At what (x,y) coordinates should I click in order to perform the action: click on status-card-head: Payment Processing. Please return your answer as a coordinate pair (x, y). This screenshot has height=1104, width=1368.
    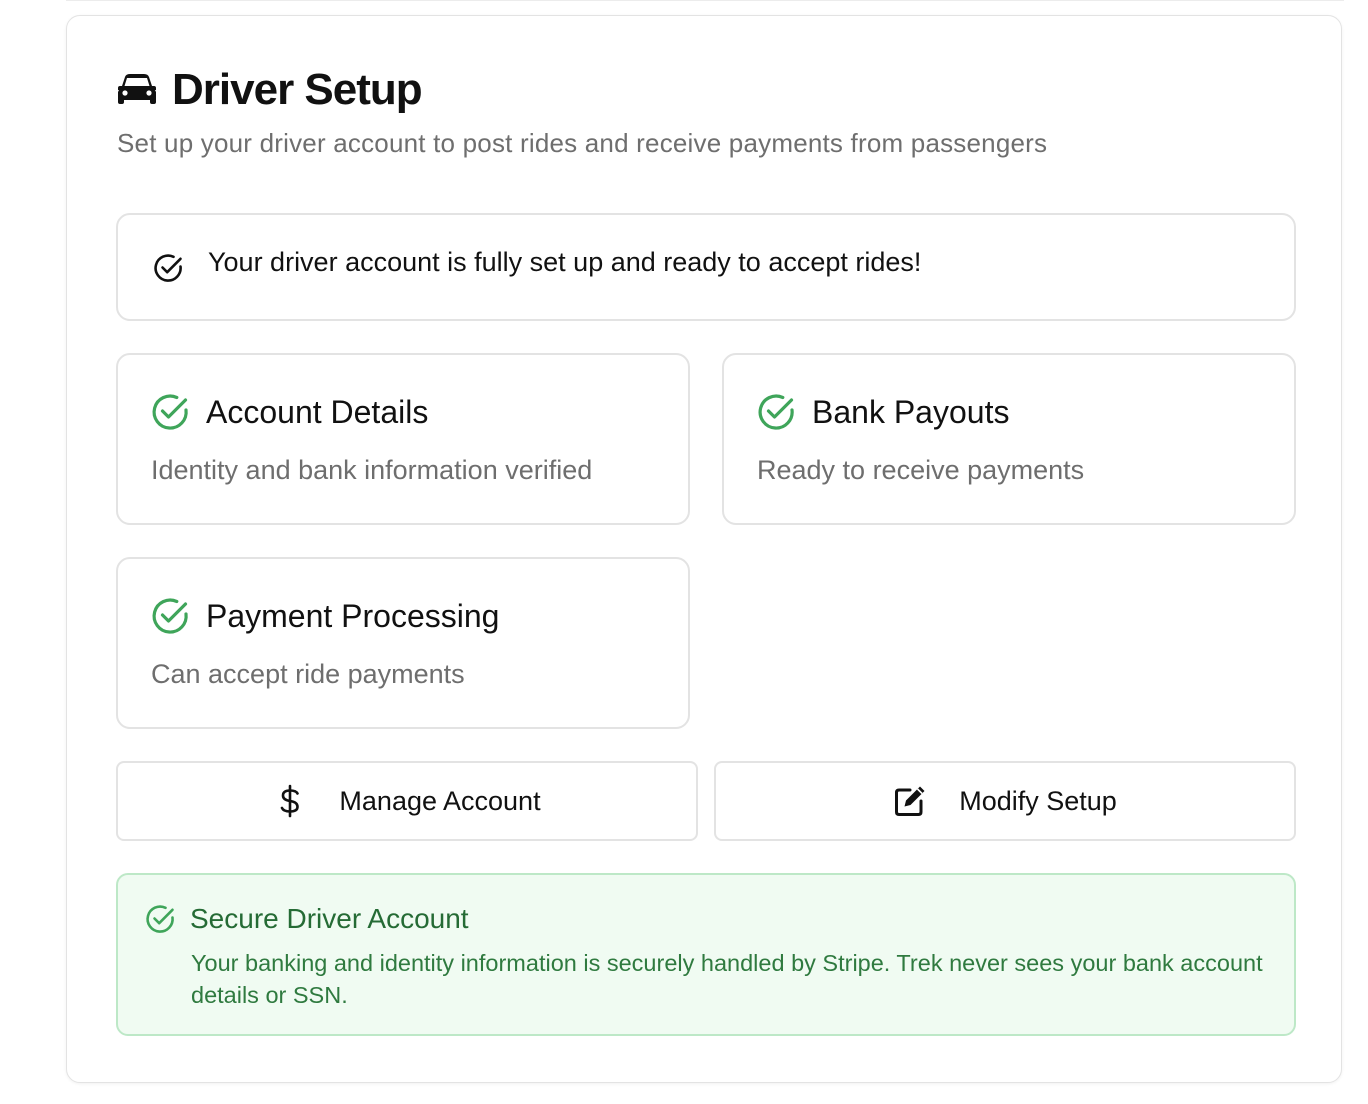
    Looking at the image, I should click on (324, 616).